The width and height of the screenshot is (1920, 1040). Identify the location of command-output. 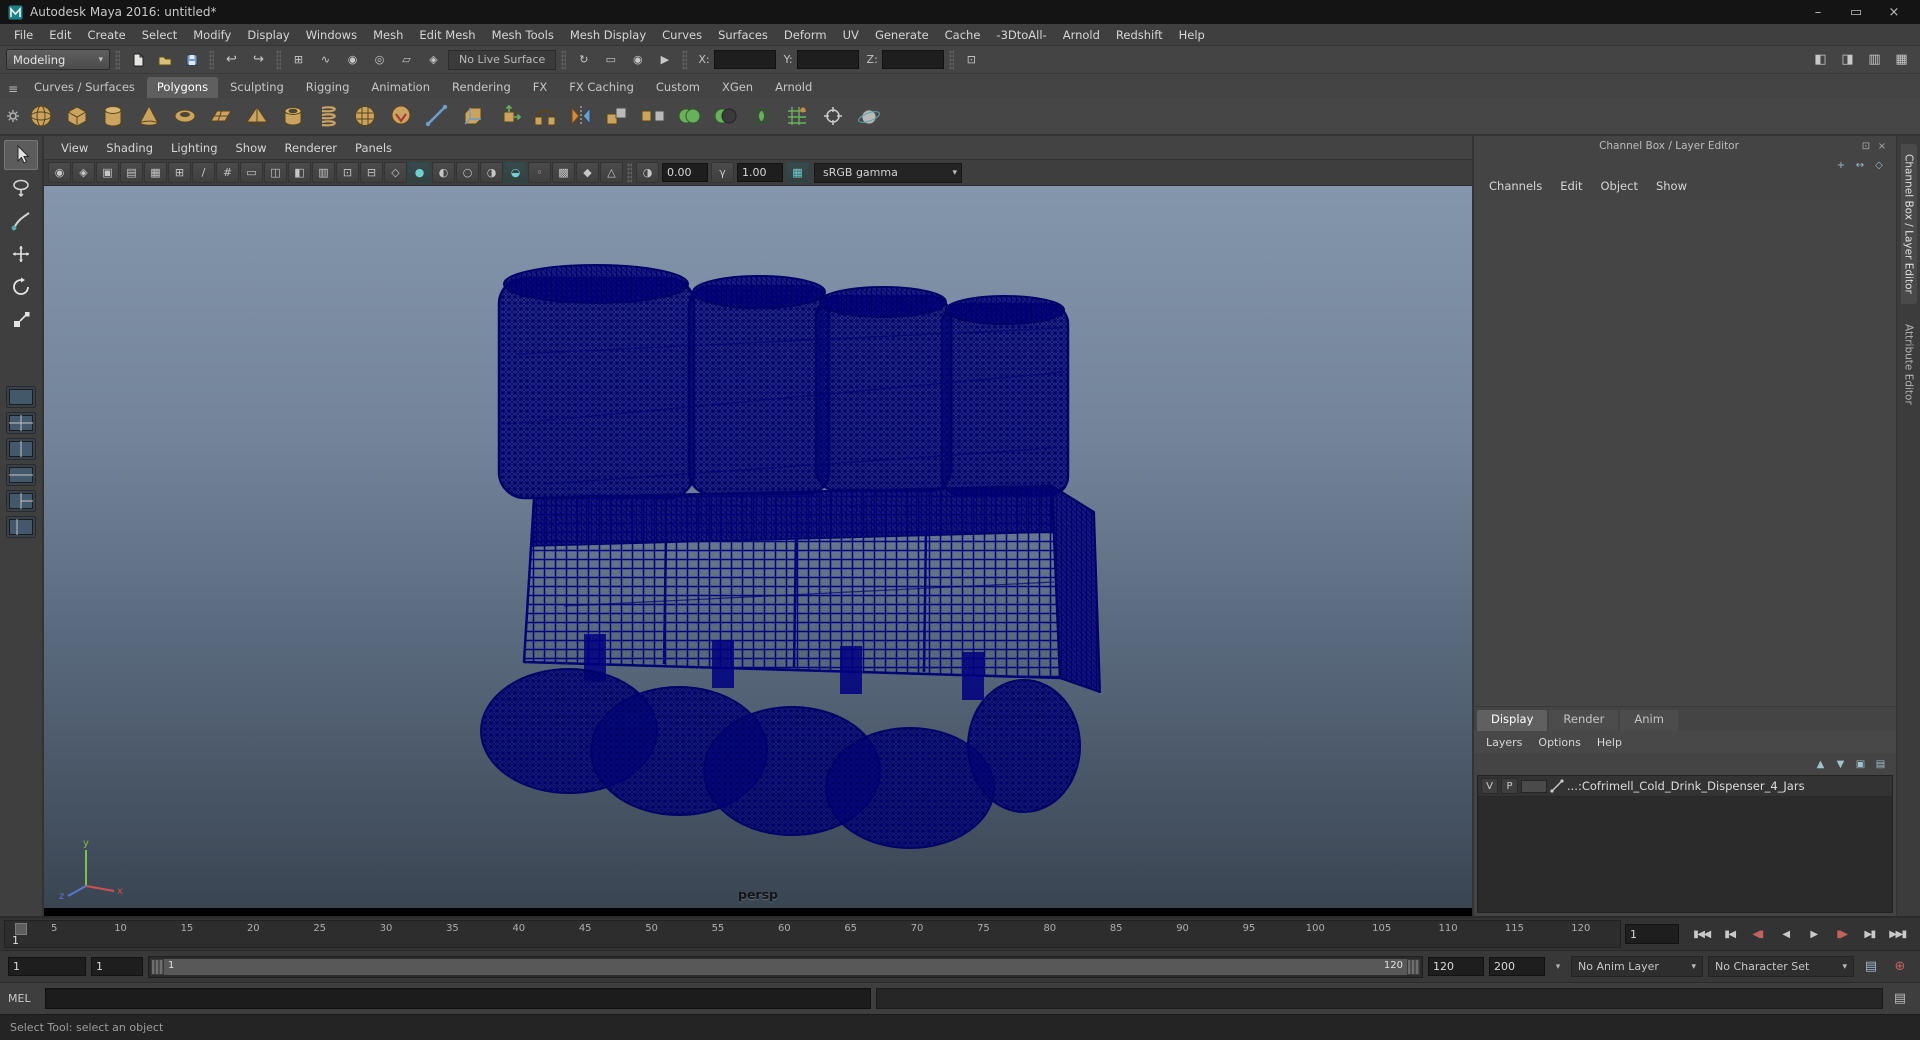
(1379, 998).